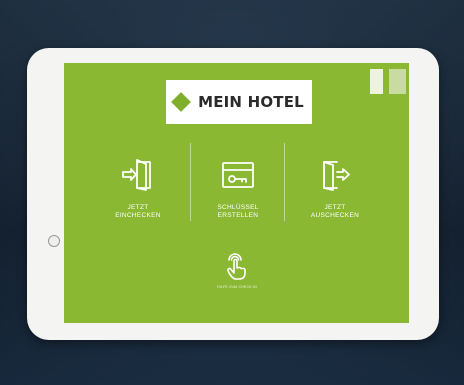 This screenshot has height=385, width=464. What do you see at coordinates (251, 102) in the screenshot?
I see `logo-text: MEIN HOTEL` at bounding box center [251, 102].